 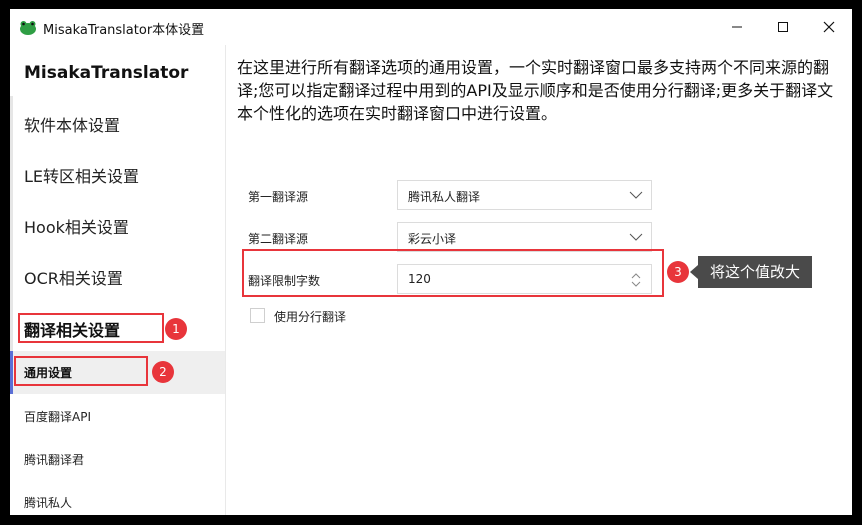 What do you see at coordinates (117, 458) in the screenshot?
I see `sidebar-item-tencent-fanyijun: 腾讯翻译君` at bounding box center [117, 458].